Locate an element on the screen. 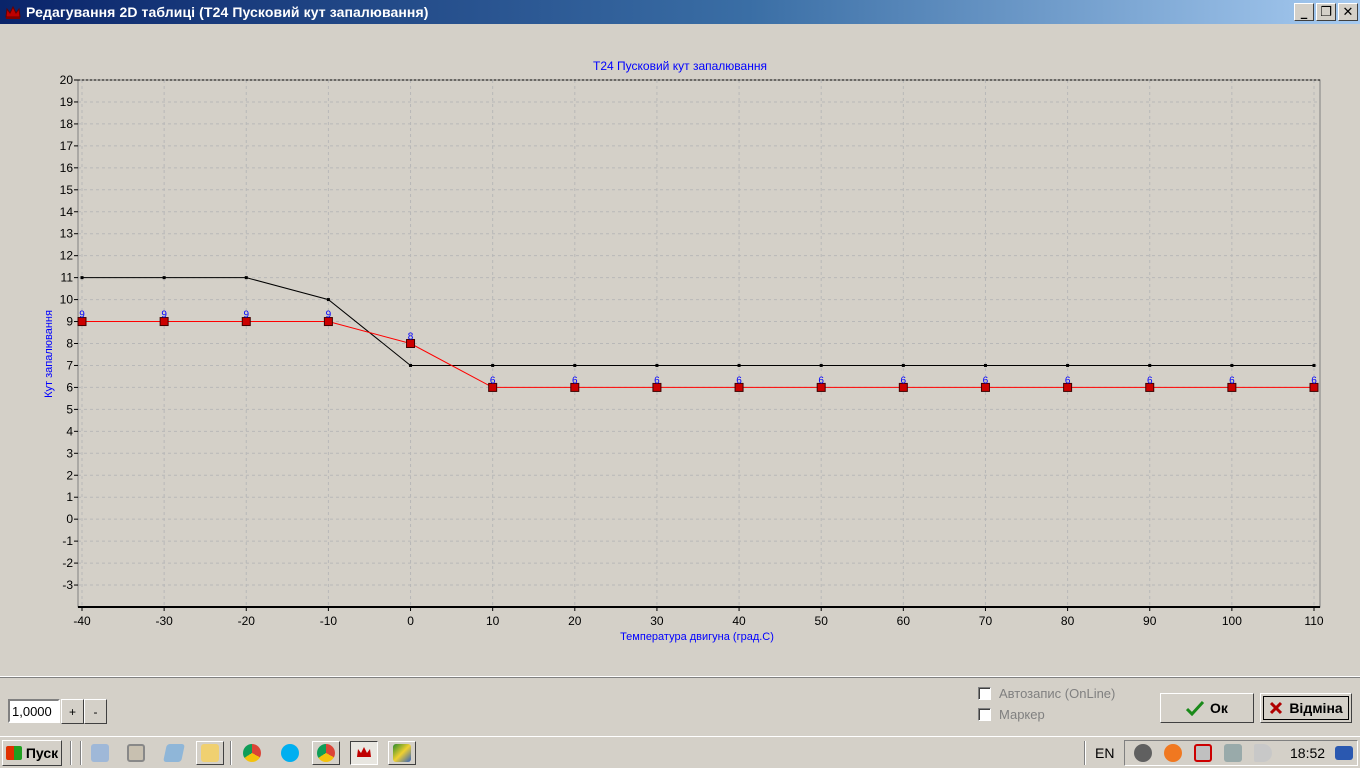 The width and height of the screenshot is (1360, 768). marker-checkbox-box is located at coordinates (984, 714).